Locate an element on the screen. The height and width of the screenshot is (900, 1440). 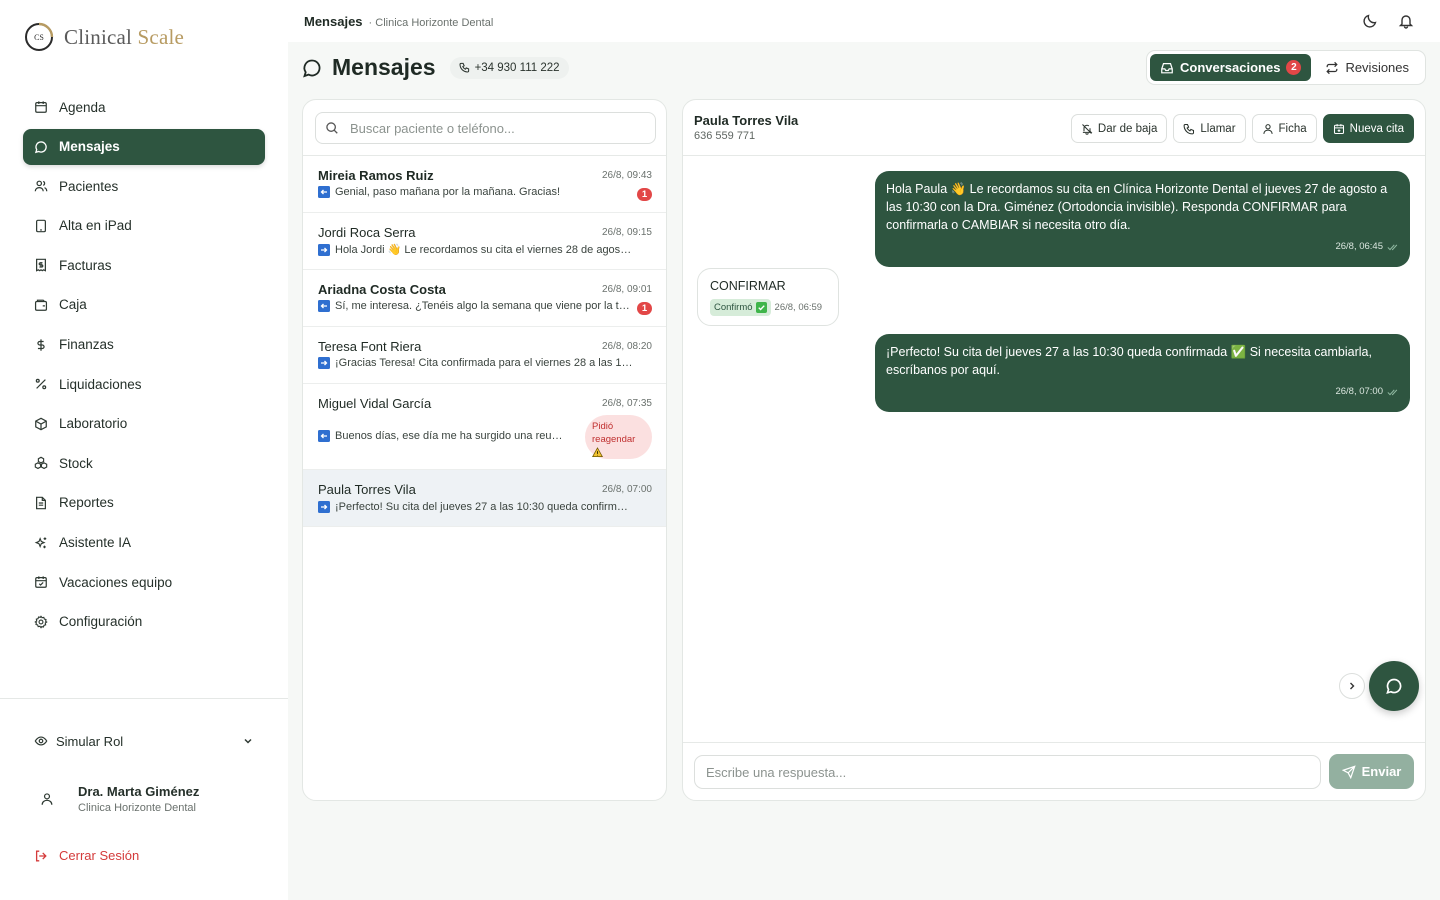
sidebar-item-configuracion: Configuración is located at coordinates (144, 622).